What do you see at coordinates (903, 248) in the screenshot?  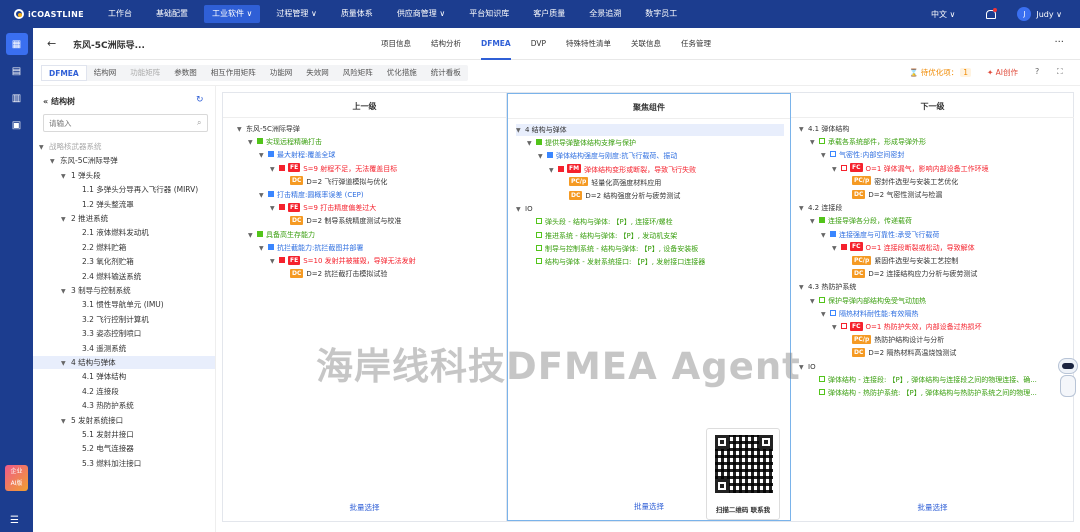 I see `dfmea-row: ▼ FC O=1 连接段断裂或松动，导致解体` at bounding box center [903, 248].